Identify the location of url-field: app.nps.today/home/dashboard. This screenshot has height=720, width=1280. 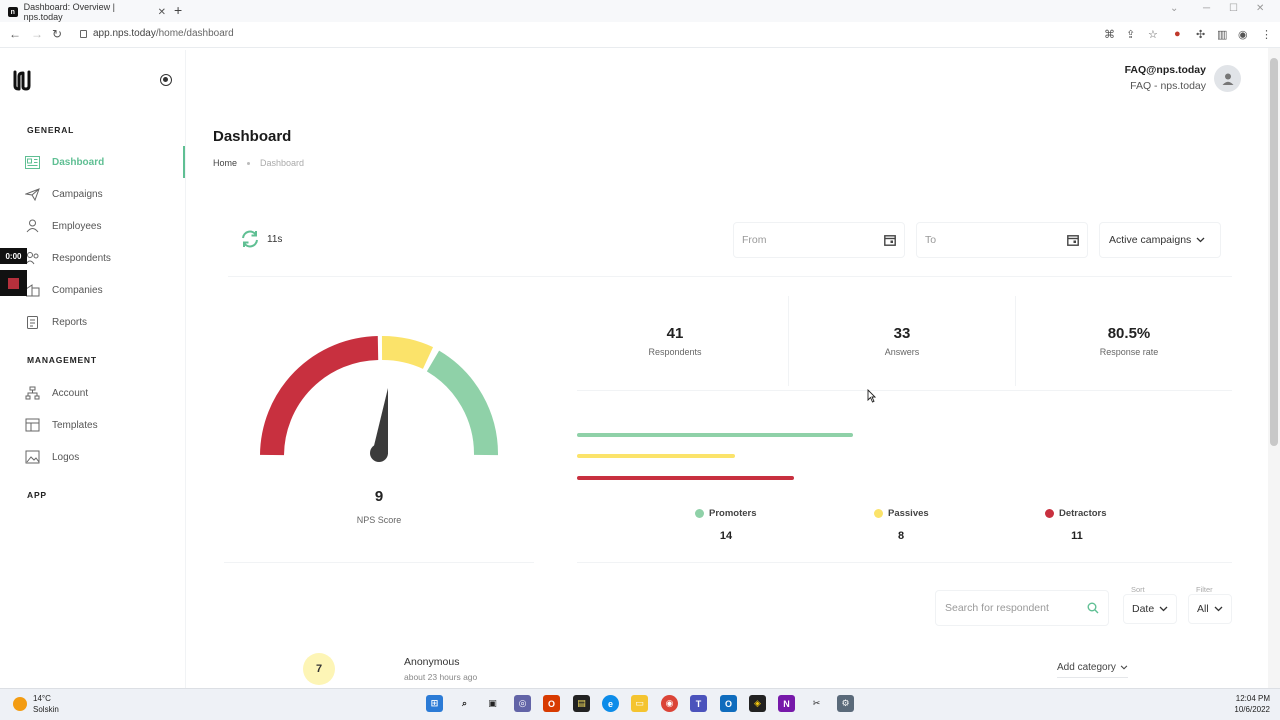
(157, 33).